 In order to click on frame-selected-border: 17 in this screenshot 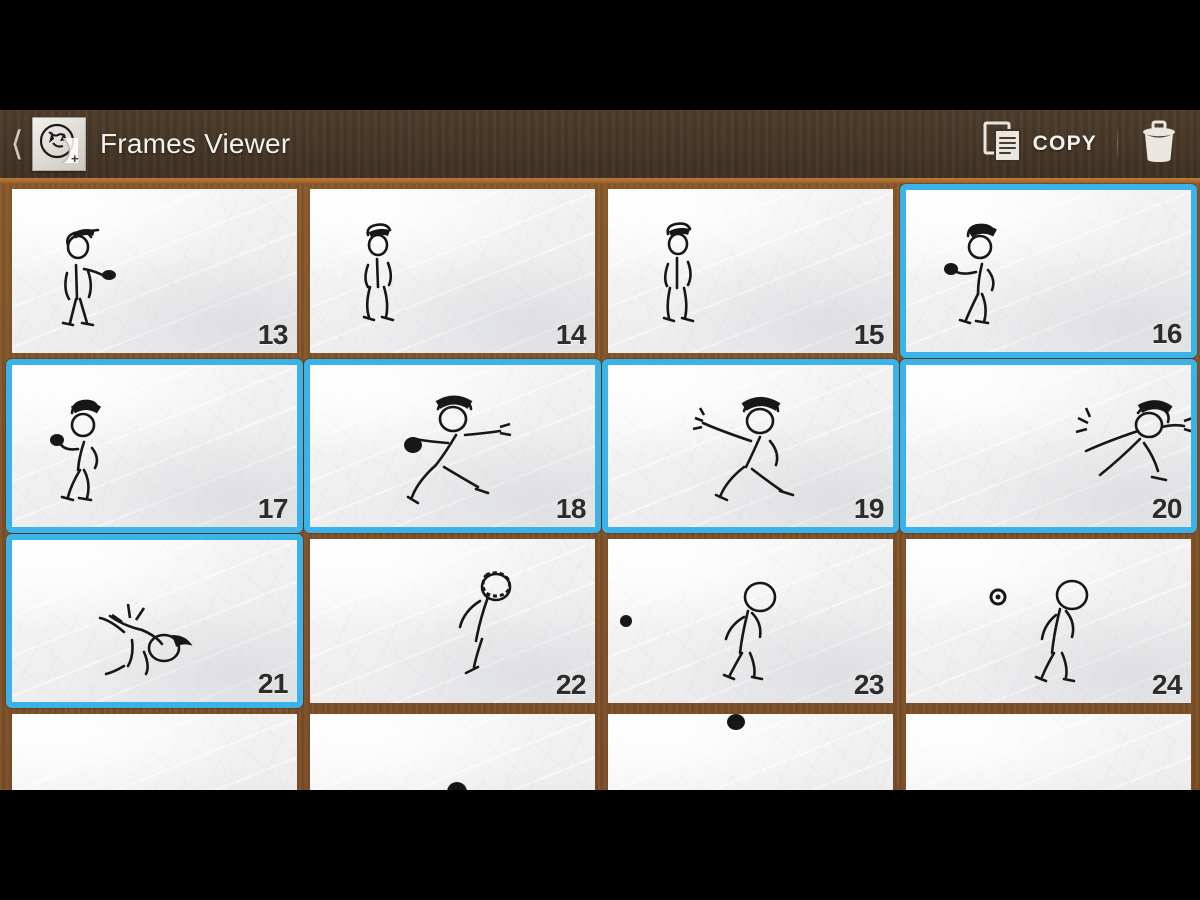, I will do `click(154, 446)`.